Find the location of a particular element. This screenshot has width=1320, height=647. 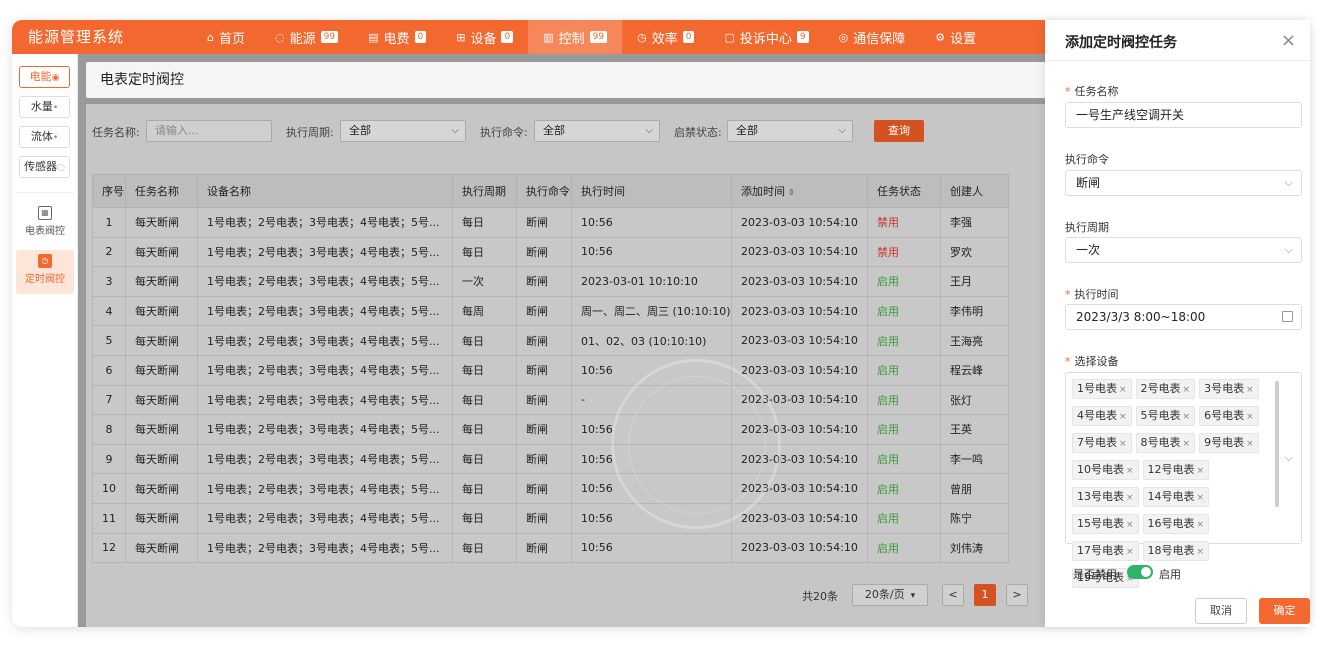

cancel-button: 取消 is located at coordinates (1221, 611).